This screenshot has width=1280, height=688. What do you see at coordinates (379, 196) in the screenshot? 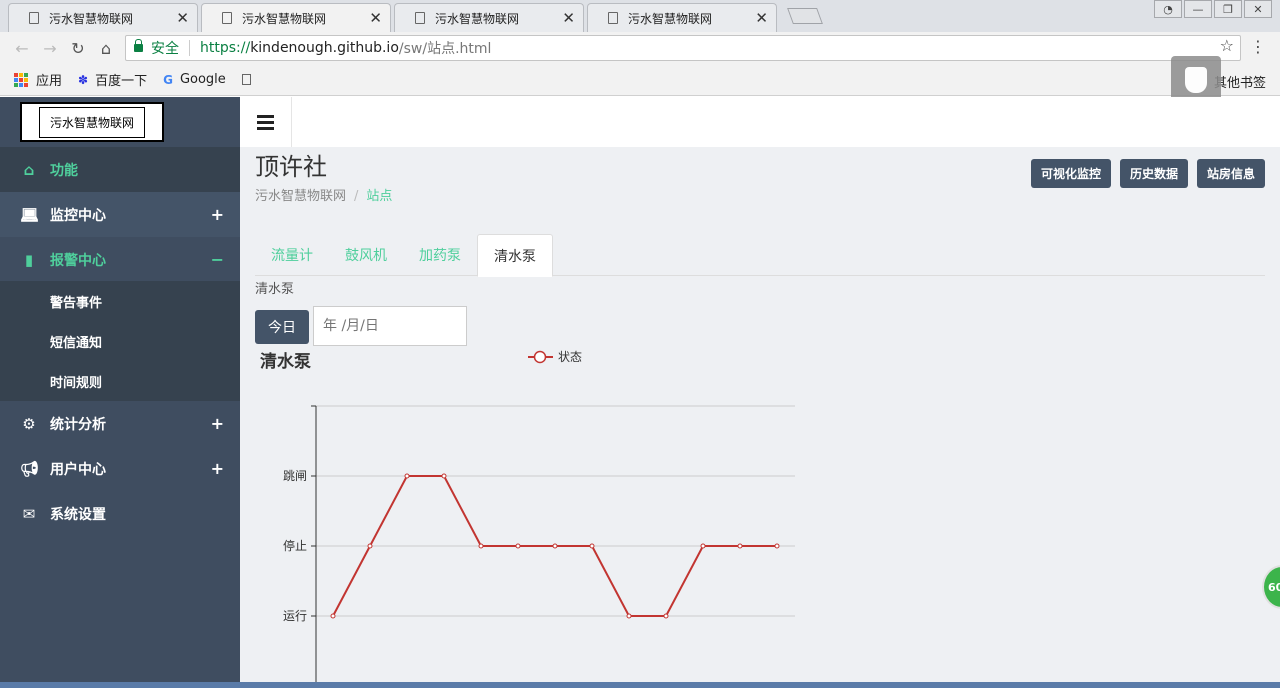
I see `breadcrumb-current: 站点` at bounding box center [379, 196].